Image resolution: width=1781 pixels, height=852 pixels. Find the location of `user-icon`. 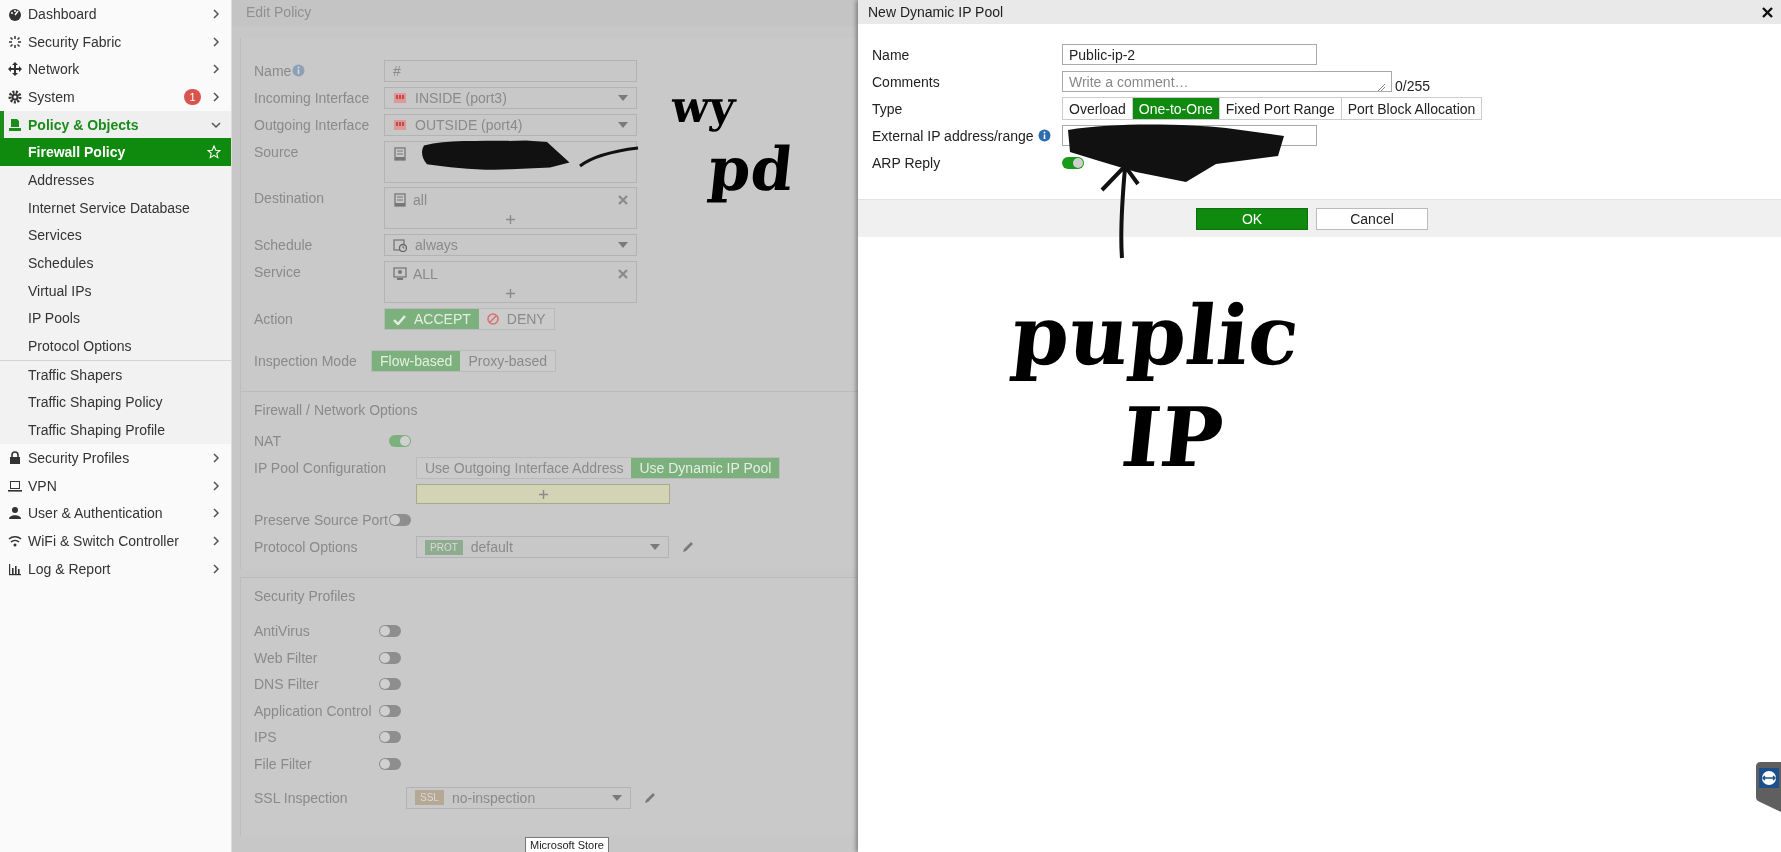

user-icon is located at coordinates (15, 513).